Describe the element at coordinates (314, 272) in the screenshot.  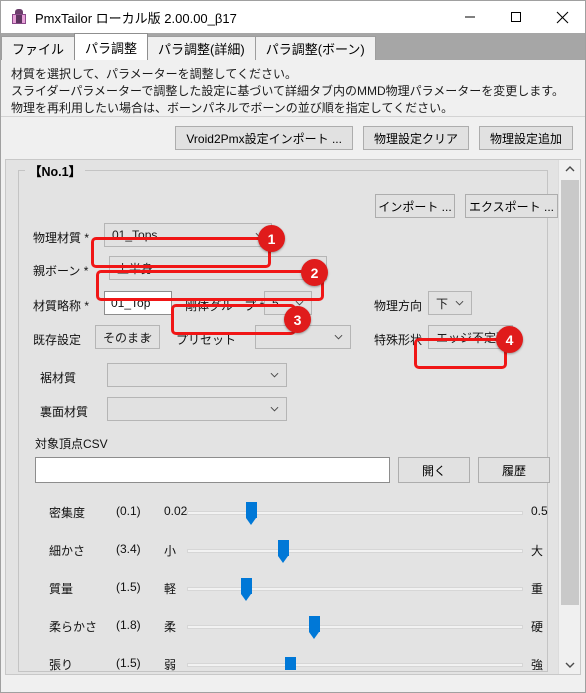
I see `annotation-badge-2: 2` at that location.